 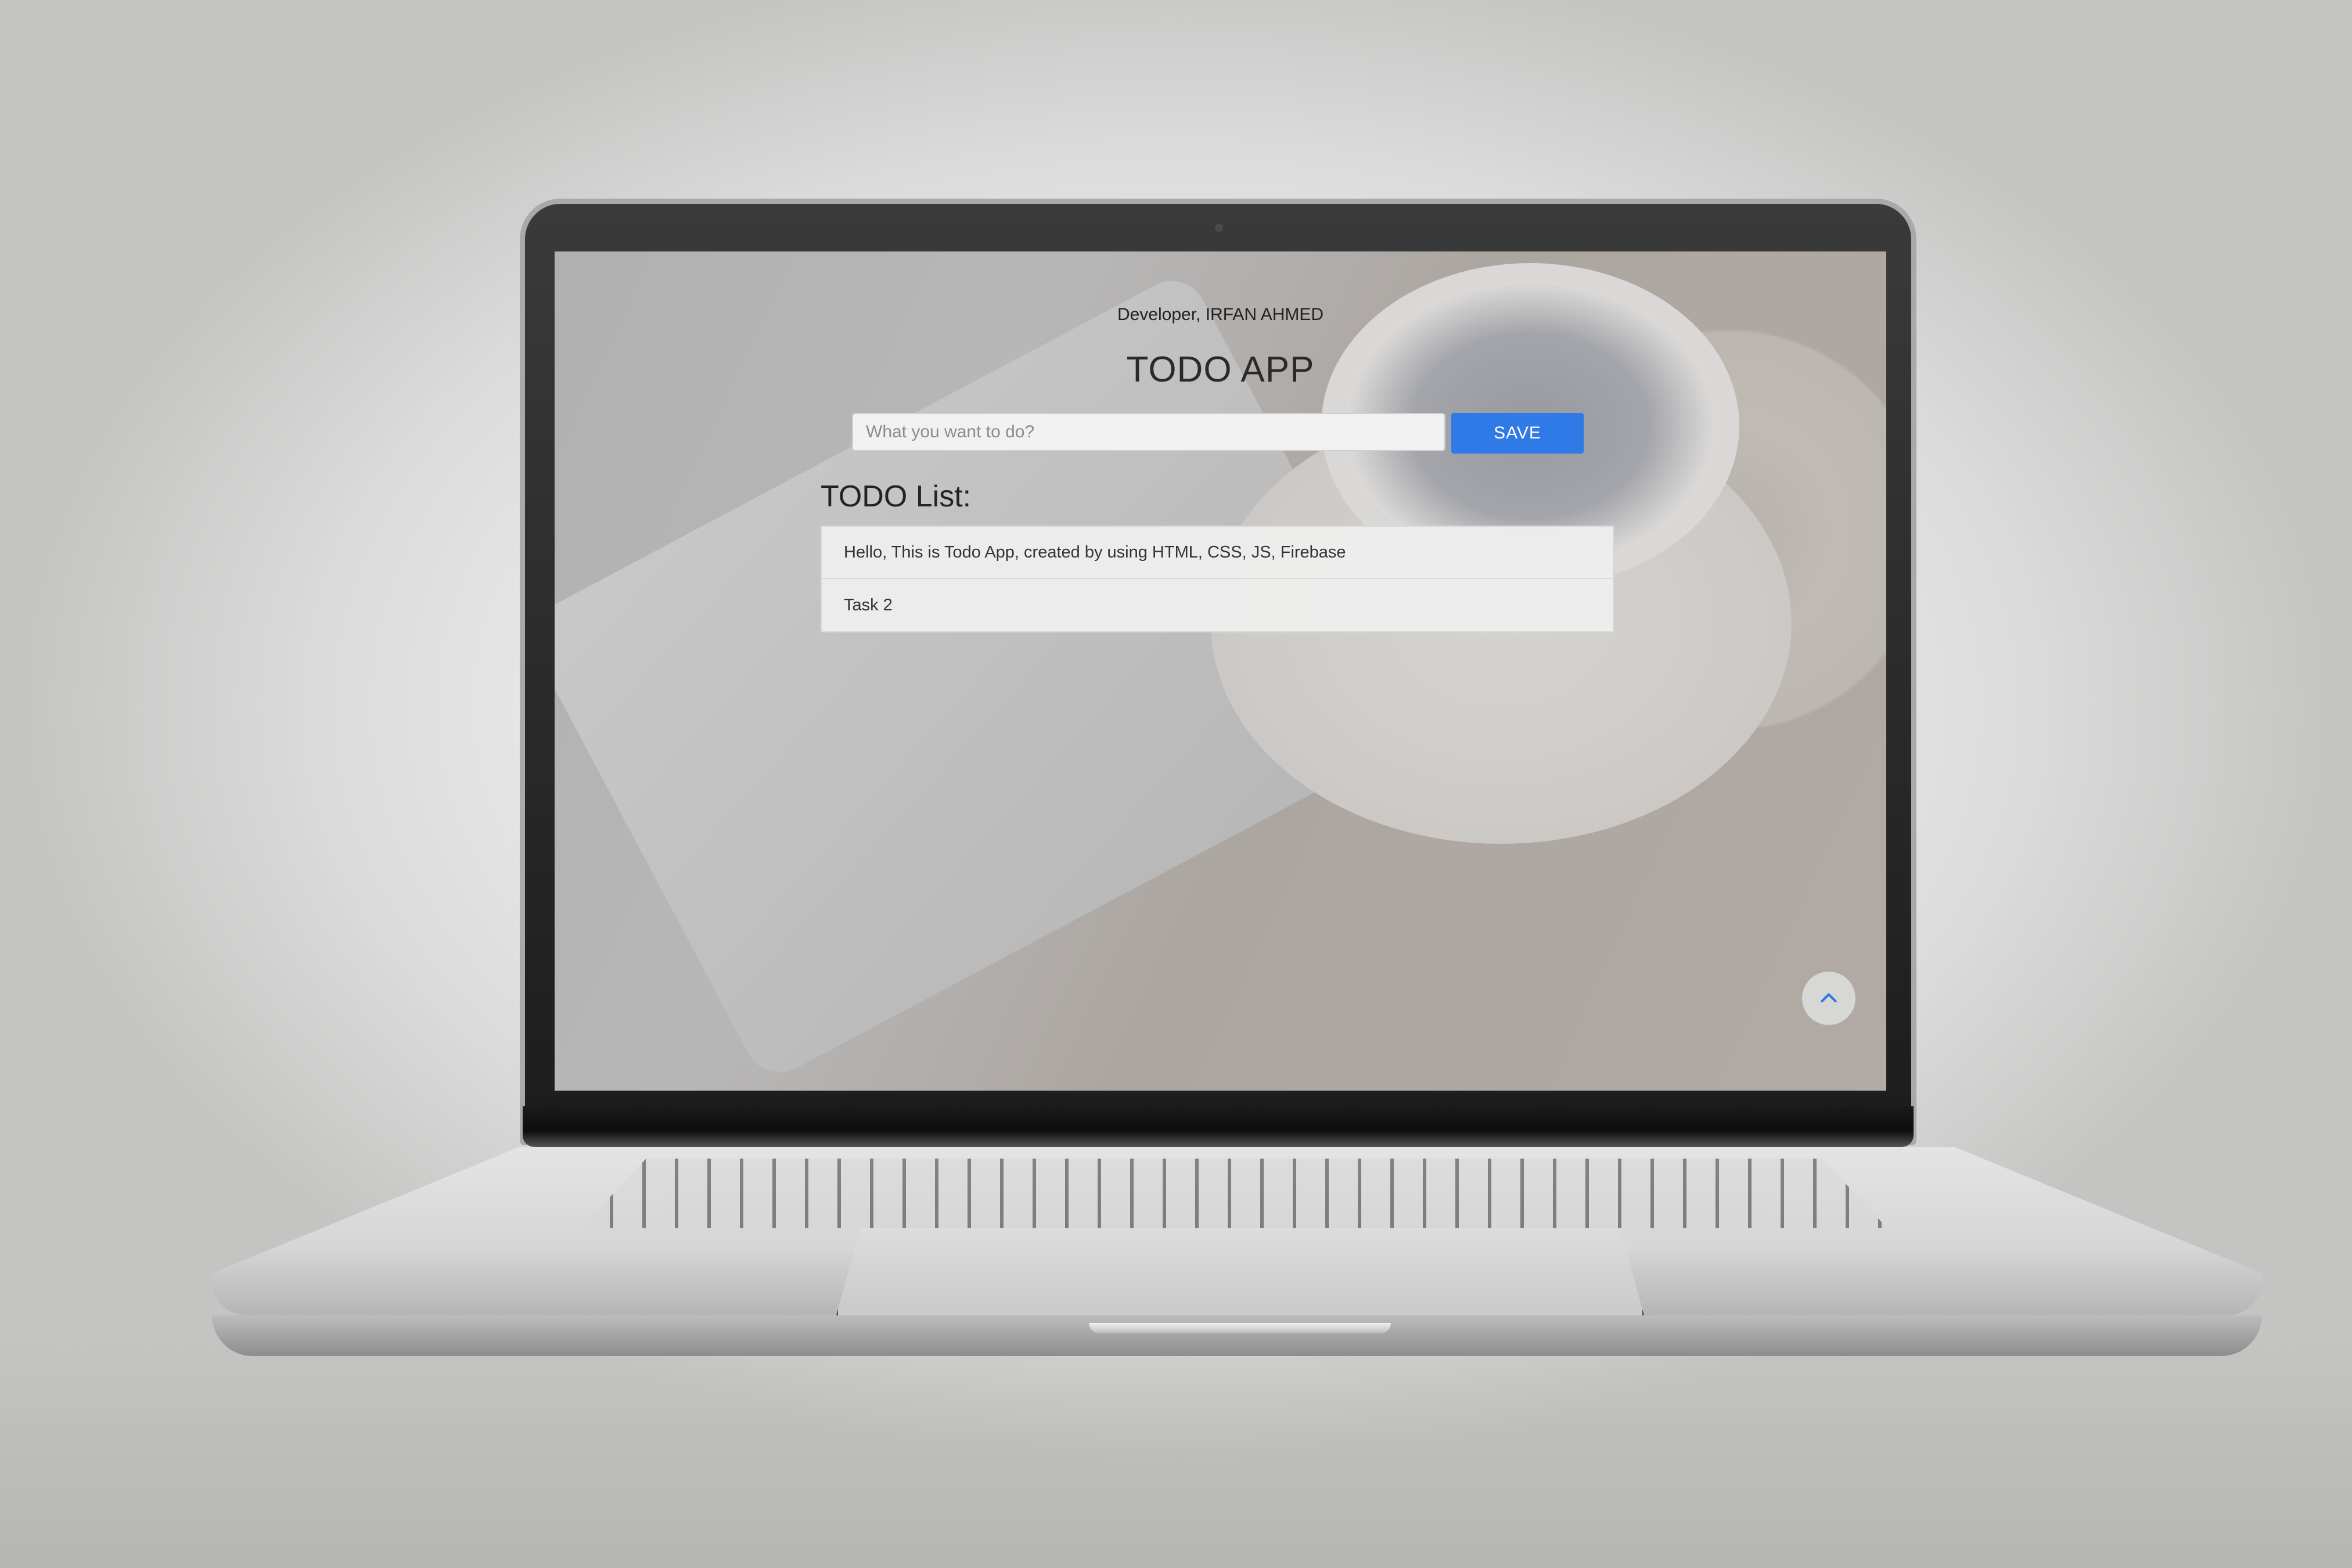 What do you see at coordinates (1220, 314) in the screenshot?
I see `developer-credit: Developer, IRFAN AHMED` at bounding box center [1220, 314].